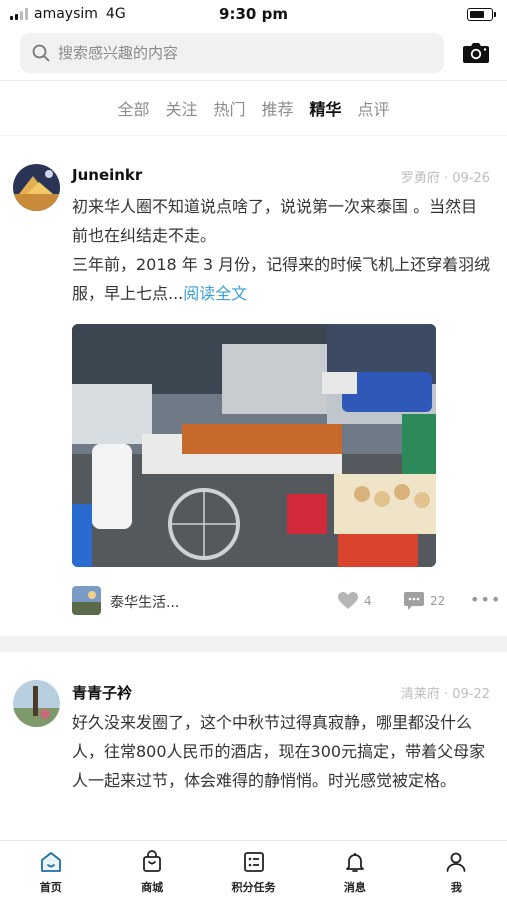  Describe the element at coordinates (253, 862) in the screenshot. I see `task-list-icon` at that location.